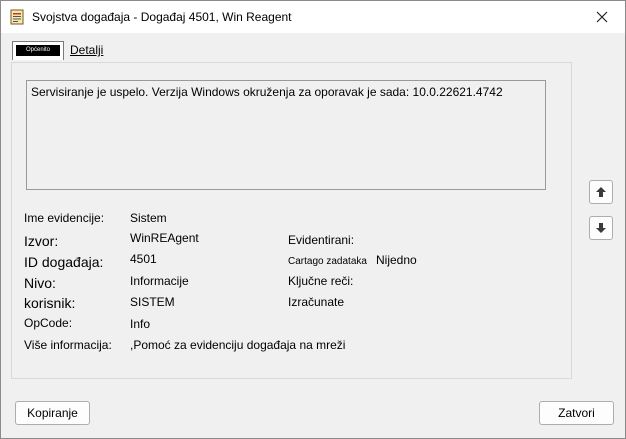 This screenshot has height=439, width=626. What do you see at coordinates (140, 324) in the screenshot?
I see `opcode-value: Info` at bounding box center [140, 324].